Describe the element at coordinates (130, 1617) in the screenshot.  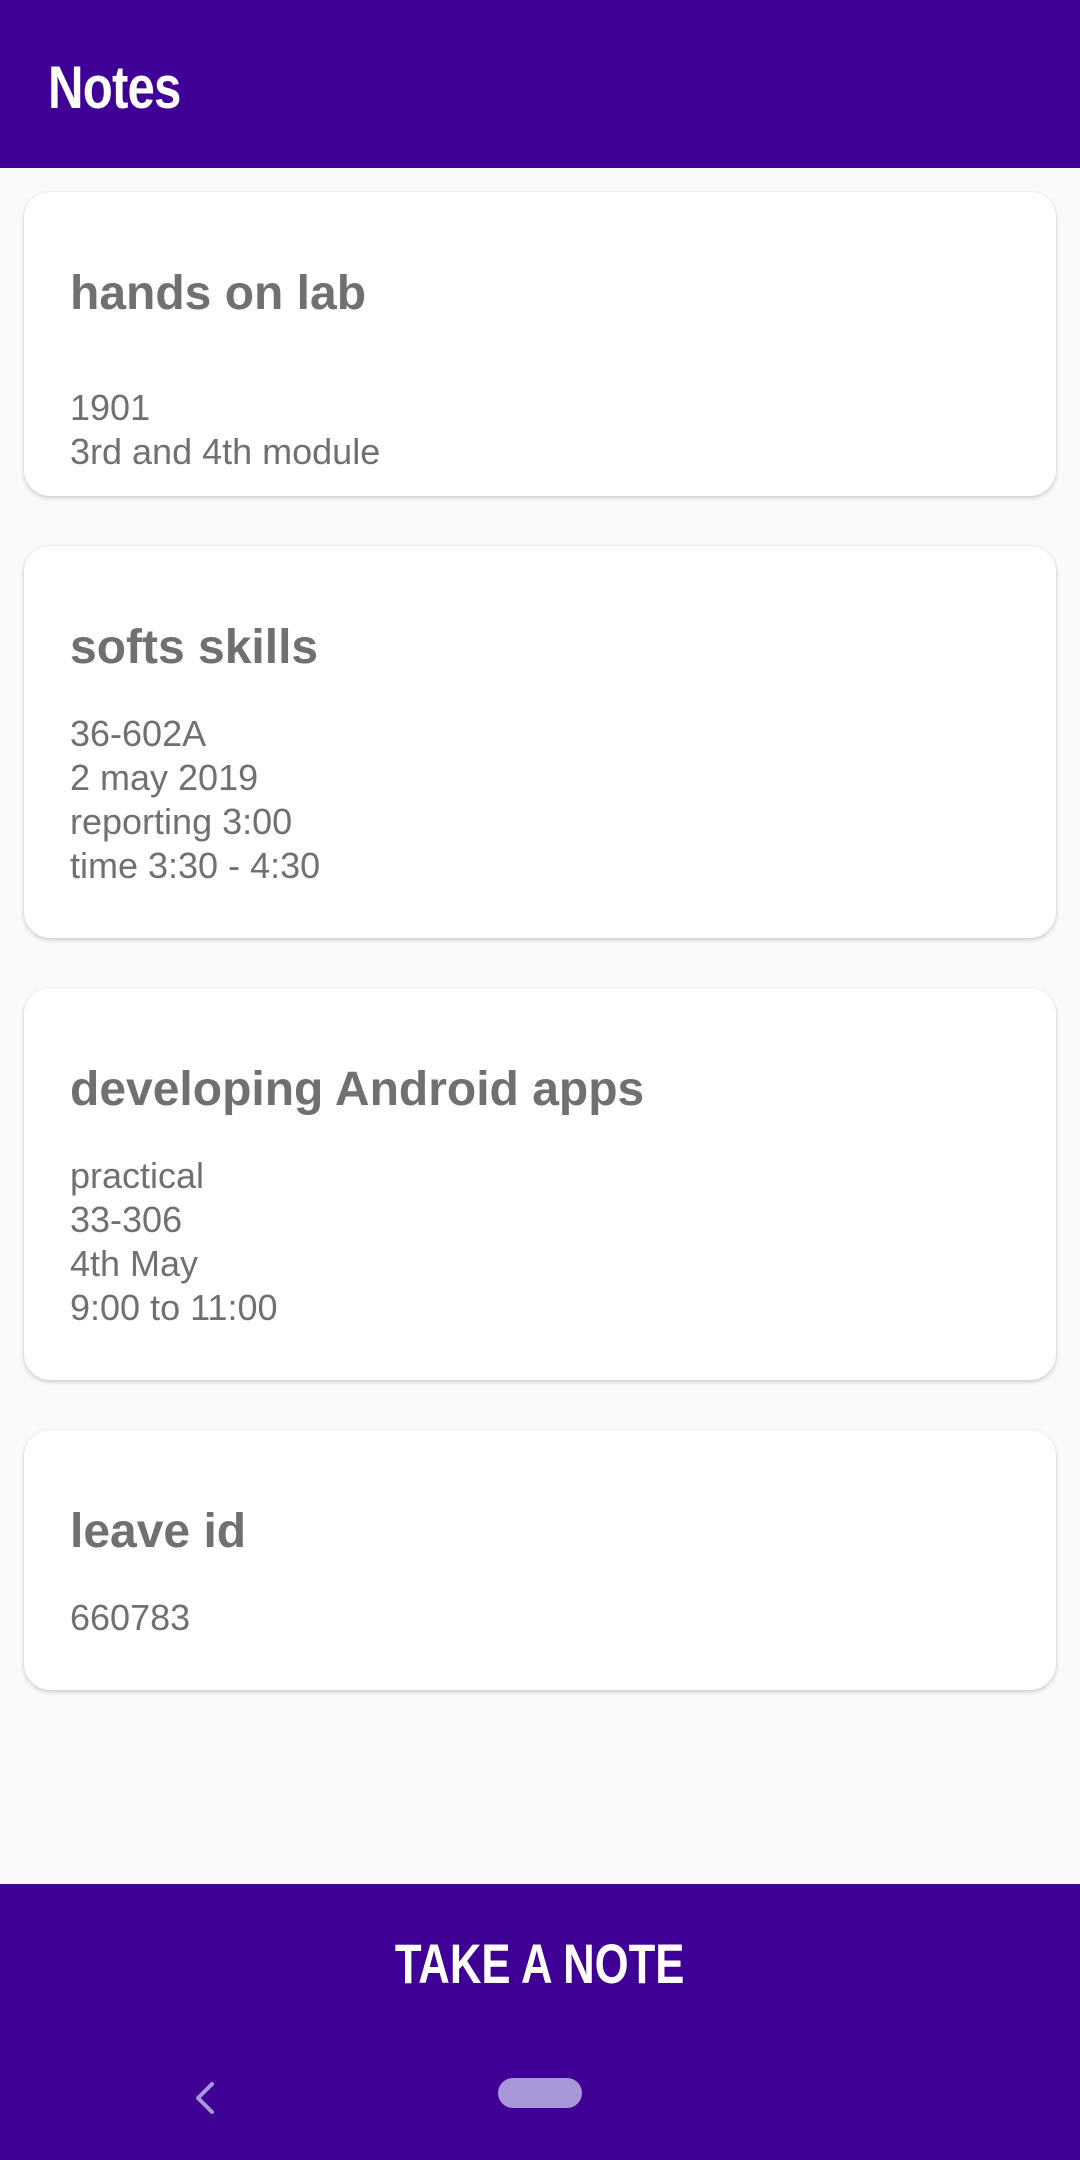
I see `note-body: 660783` at that location.